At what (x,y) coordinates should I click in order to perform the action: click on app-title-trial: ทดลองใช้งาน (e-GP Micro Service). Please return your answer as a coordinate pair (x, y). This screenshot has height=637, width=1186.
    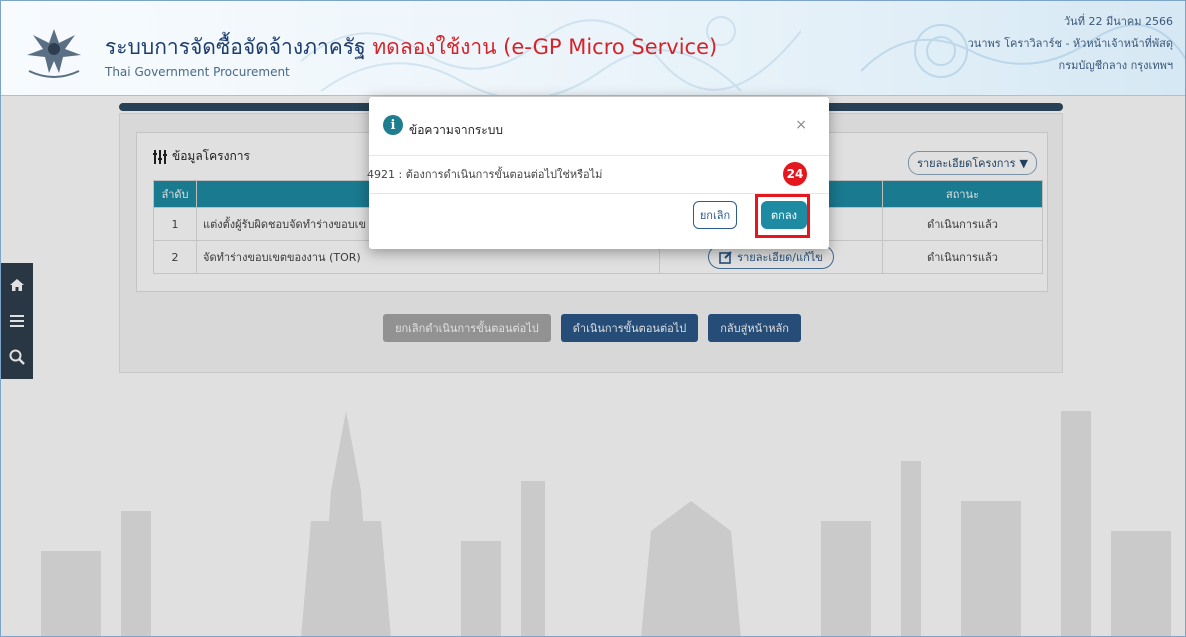
    Looking at the image, I should click on (545, 47).